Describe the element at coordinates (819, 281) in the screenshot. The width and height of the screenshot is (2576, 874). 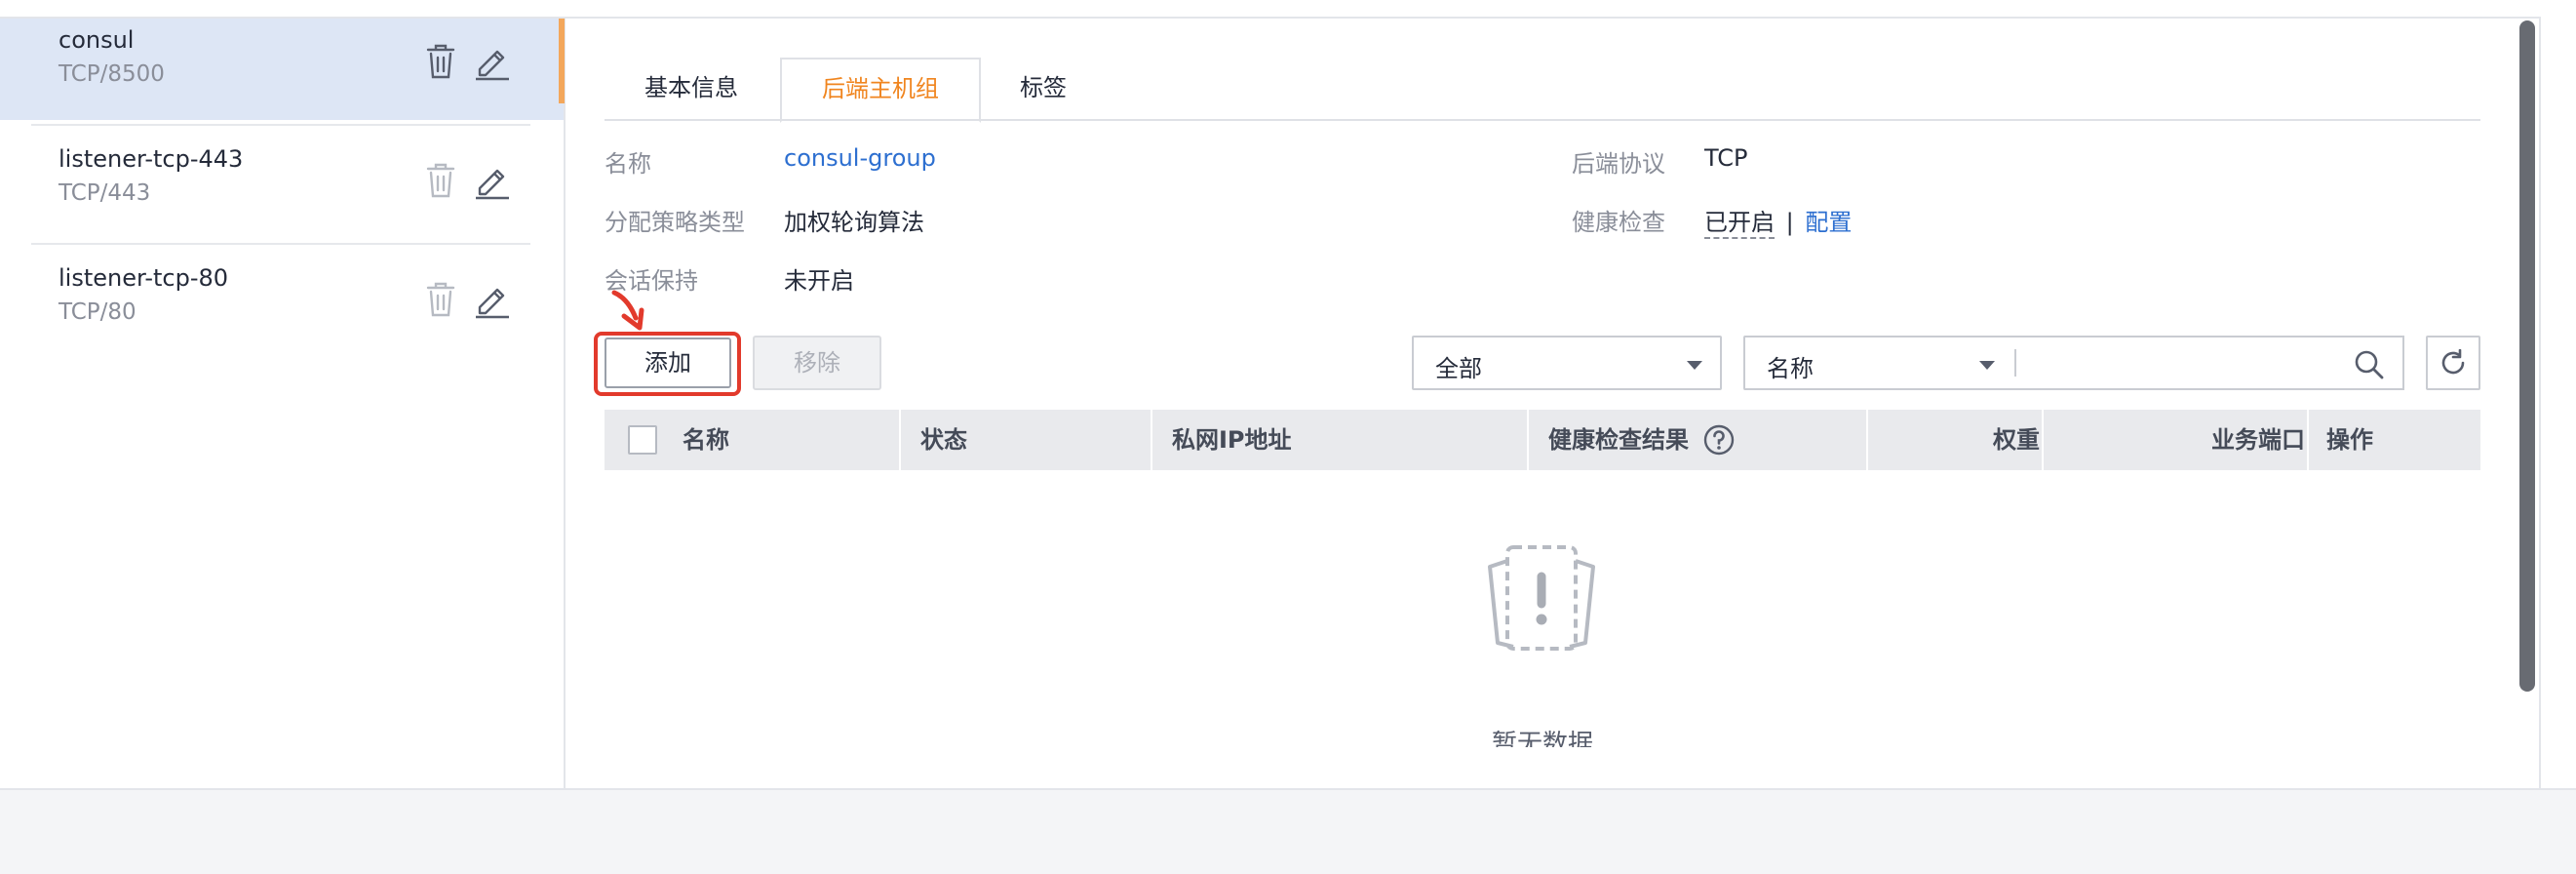
I see `session-value: 未开启` at that location.